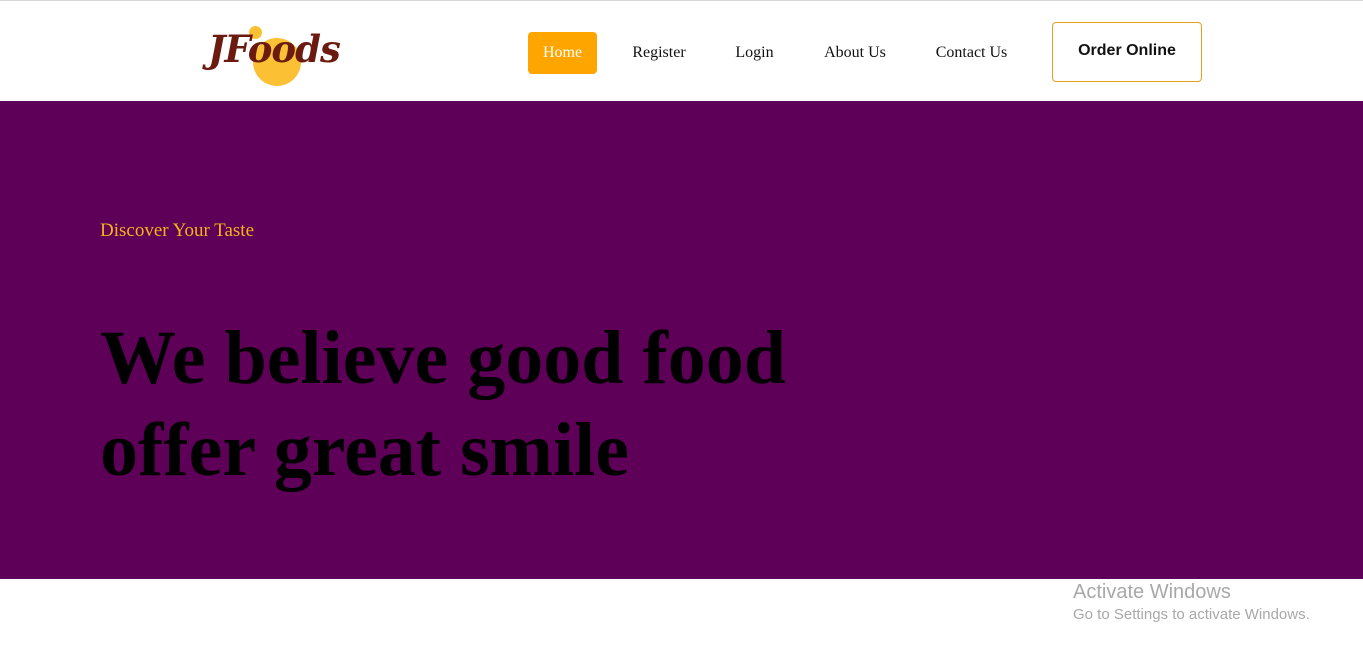 Image resolution: width=1363 pixels, height=649 pixels. What do you see at coordinates (177, 230) in the screenshot?
I see `hero-tagline: Discover Your Taste` at bounding box center [177, 230].